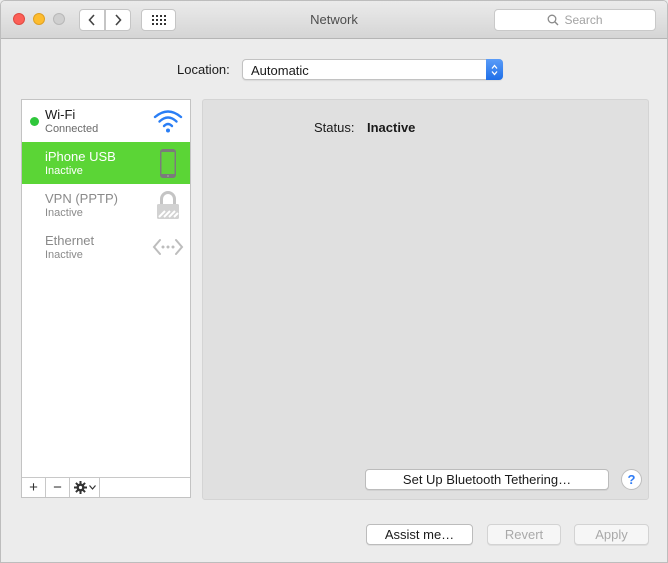 The image size is (668, 563). Describe the element at coordinates (92, 487) in the screenshot. I see `chevron-down-icon` at that location.